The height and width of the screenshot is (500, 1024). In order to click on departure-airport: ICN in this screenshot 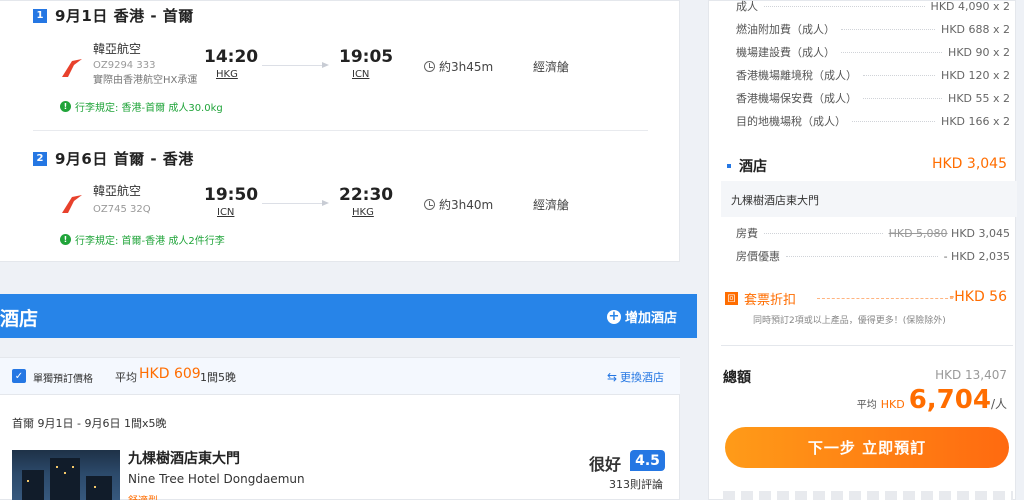, I will do `click(226, 212)`.